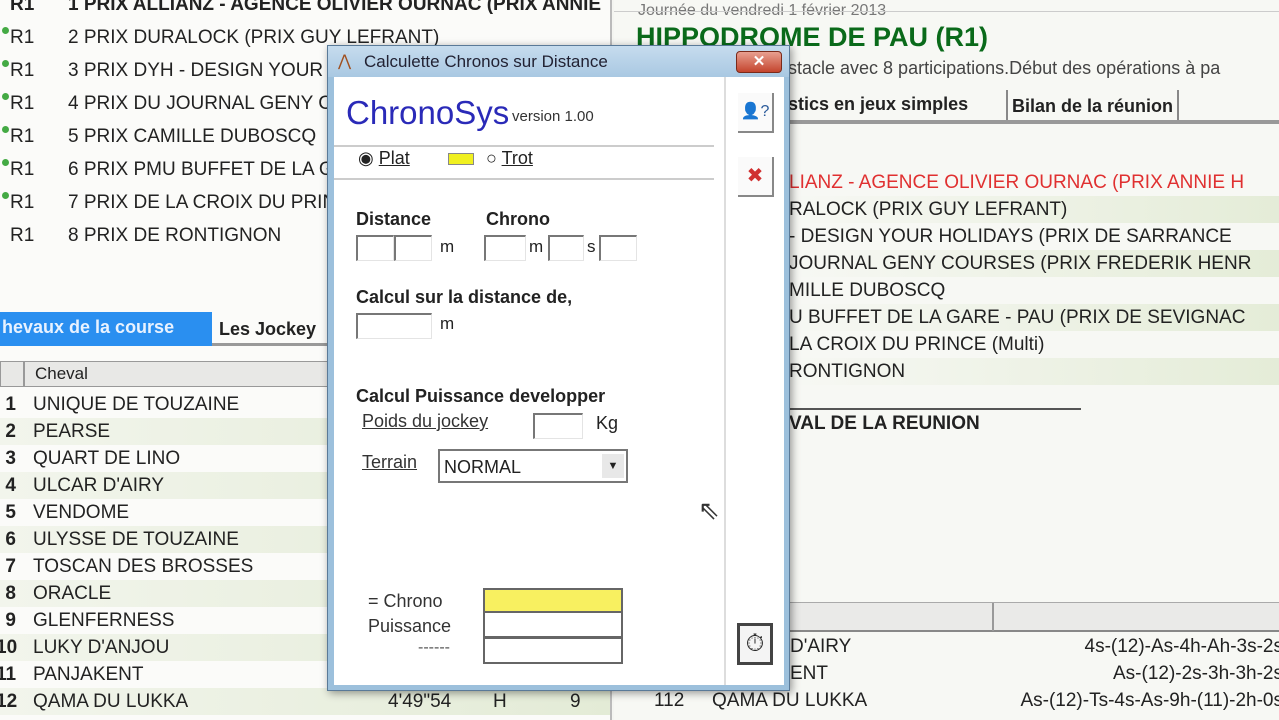 Image resolution: width=1279 pixels, height=720 pixels. Describe the element at coordinates (10, 566) in the screenshot. I see `horse-number: 7` at that location.